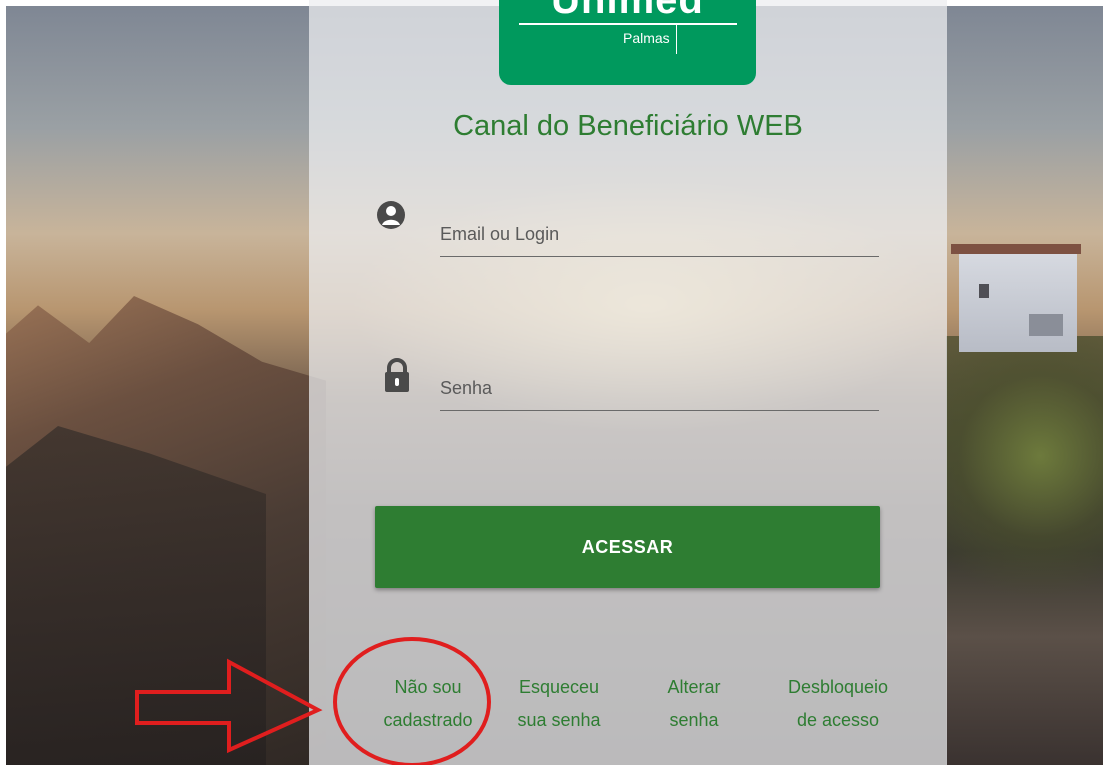 The width and height of the screenshot is (1104, 765). What do you see at coordinates (1016, 249) in the screenshot?
I see `house-roof` at bounding box center [1016, 249].